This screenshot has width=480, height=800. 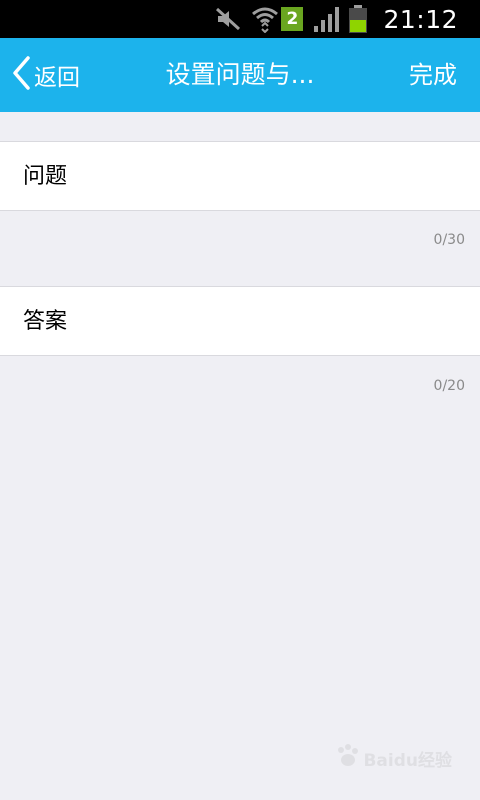 I want to click on sim-2-label: 2, so click(x=292, y=19).